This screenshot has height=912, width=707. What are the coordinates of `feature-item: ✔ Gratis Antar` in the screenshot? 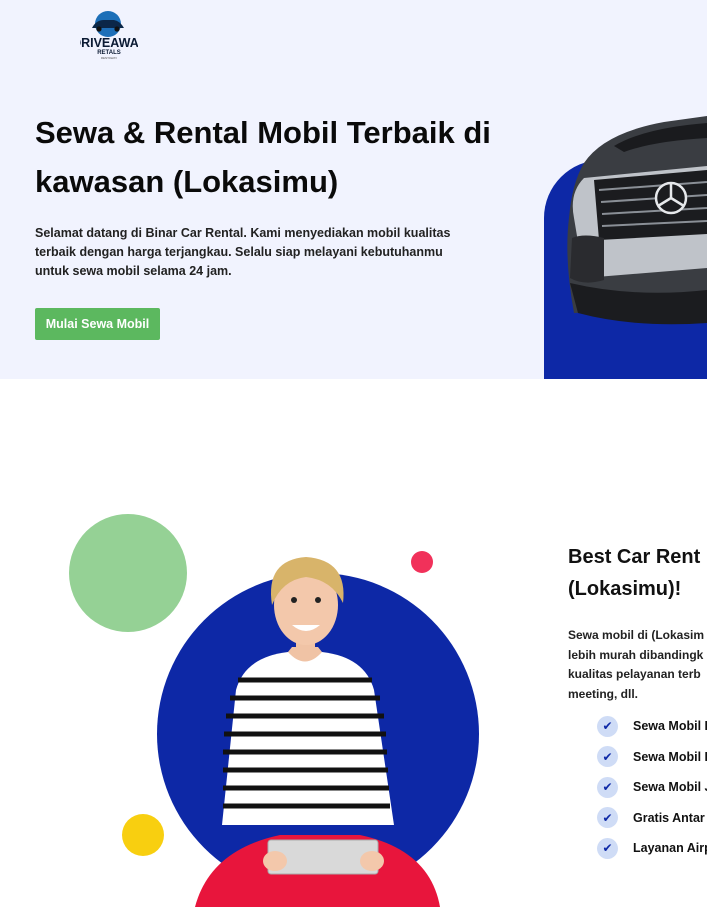 It's located at (652, 818).